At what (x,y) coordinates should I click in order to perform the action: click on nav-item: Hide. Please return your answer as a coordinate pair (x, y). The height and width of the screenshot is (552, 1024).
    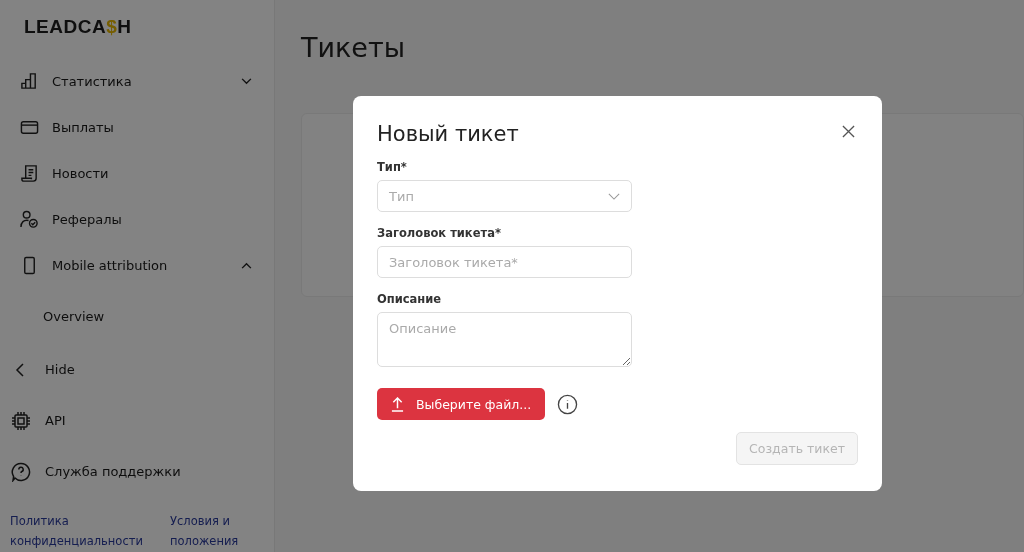
    Looking at the image, I should click on (137, 369).